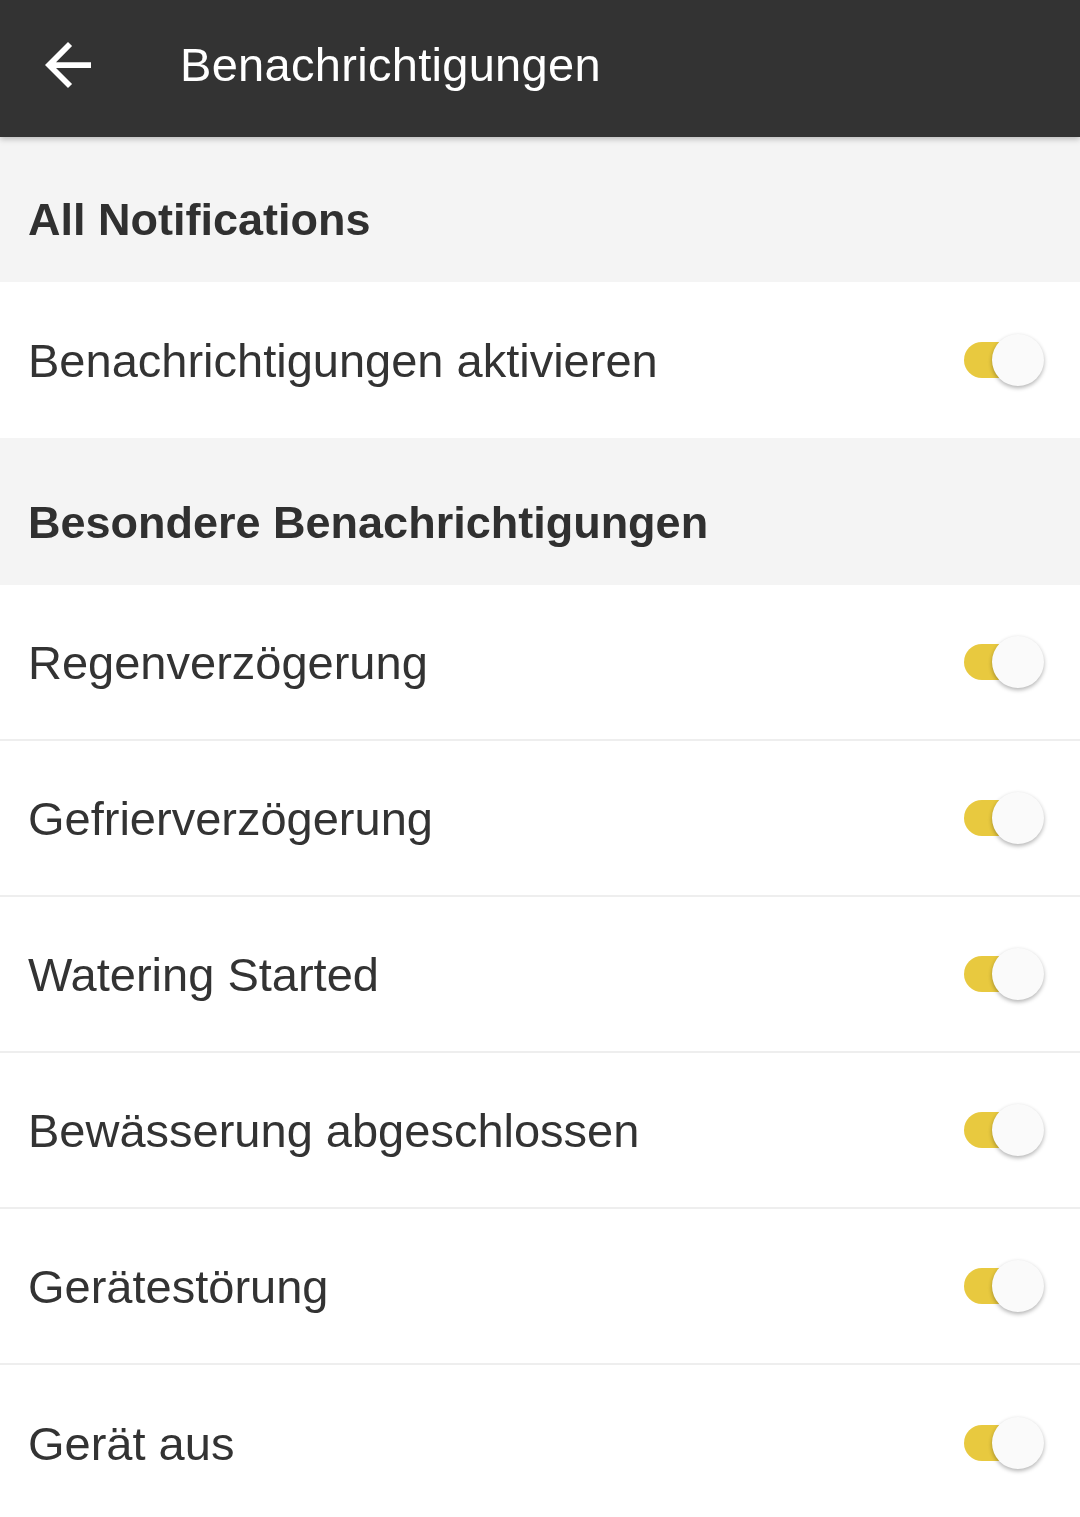 The image size is (1080, 1517). Describe the element at coordinates (230, 818) in the screenshot. I see `setting-label: Gefrierverzögerung` at that location.